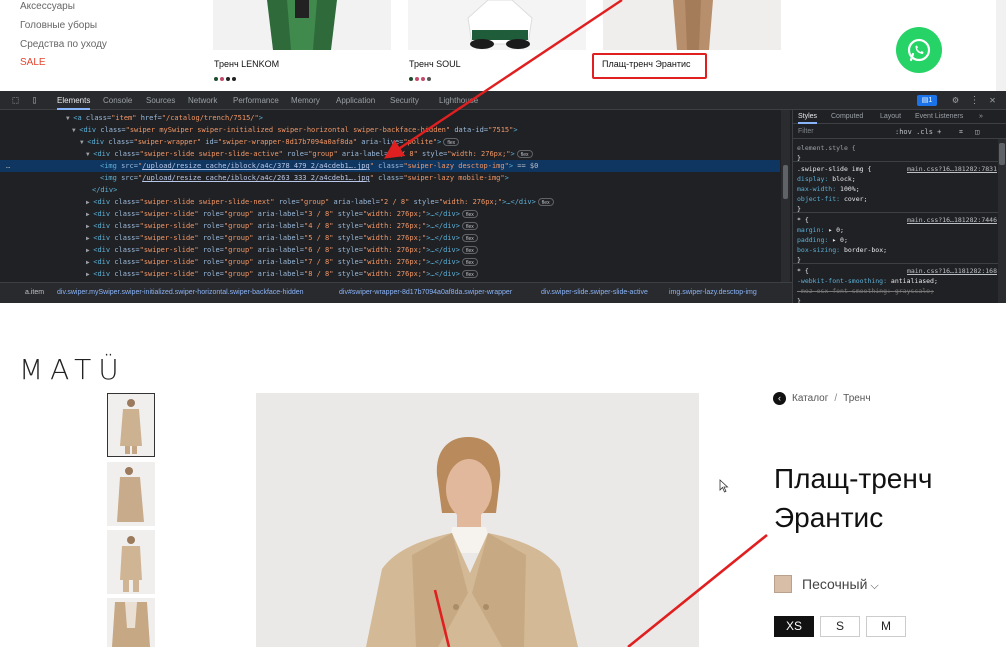 The width and height of the screenshot is (1006, 647). Describe the element at coordinates (897, 240) in the screenshot. I see `css-property: padding: ▸ 0;` at that location.